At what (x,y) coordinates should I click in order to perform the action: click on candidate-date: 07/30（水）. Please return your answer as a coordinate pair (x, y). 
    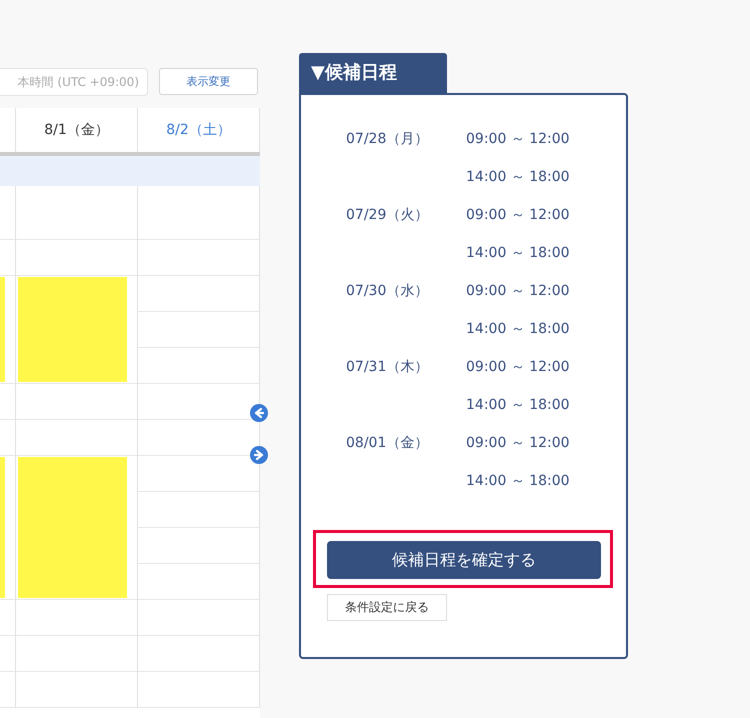
    Looking at the image, I should click on (387, 291).